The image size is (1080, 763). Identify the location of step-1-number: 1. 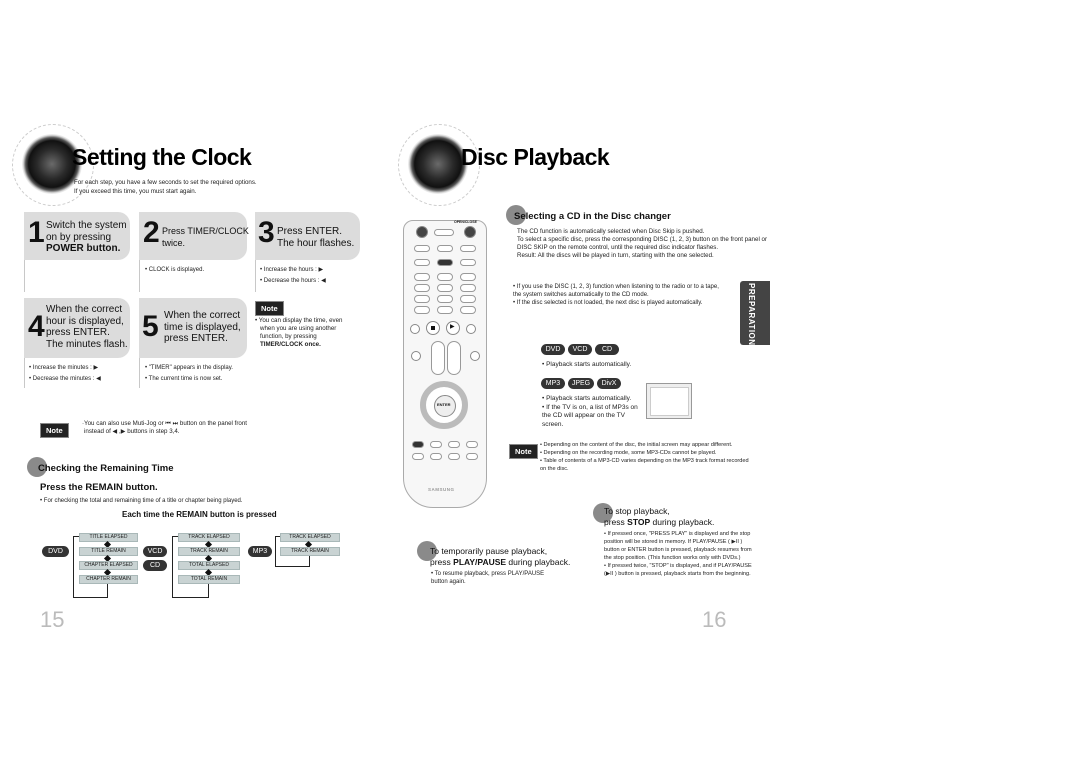
(36, 232).